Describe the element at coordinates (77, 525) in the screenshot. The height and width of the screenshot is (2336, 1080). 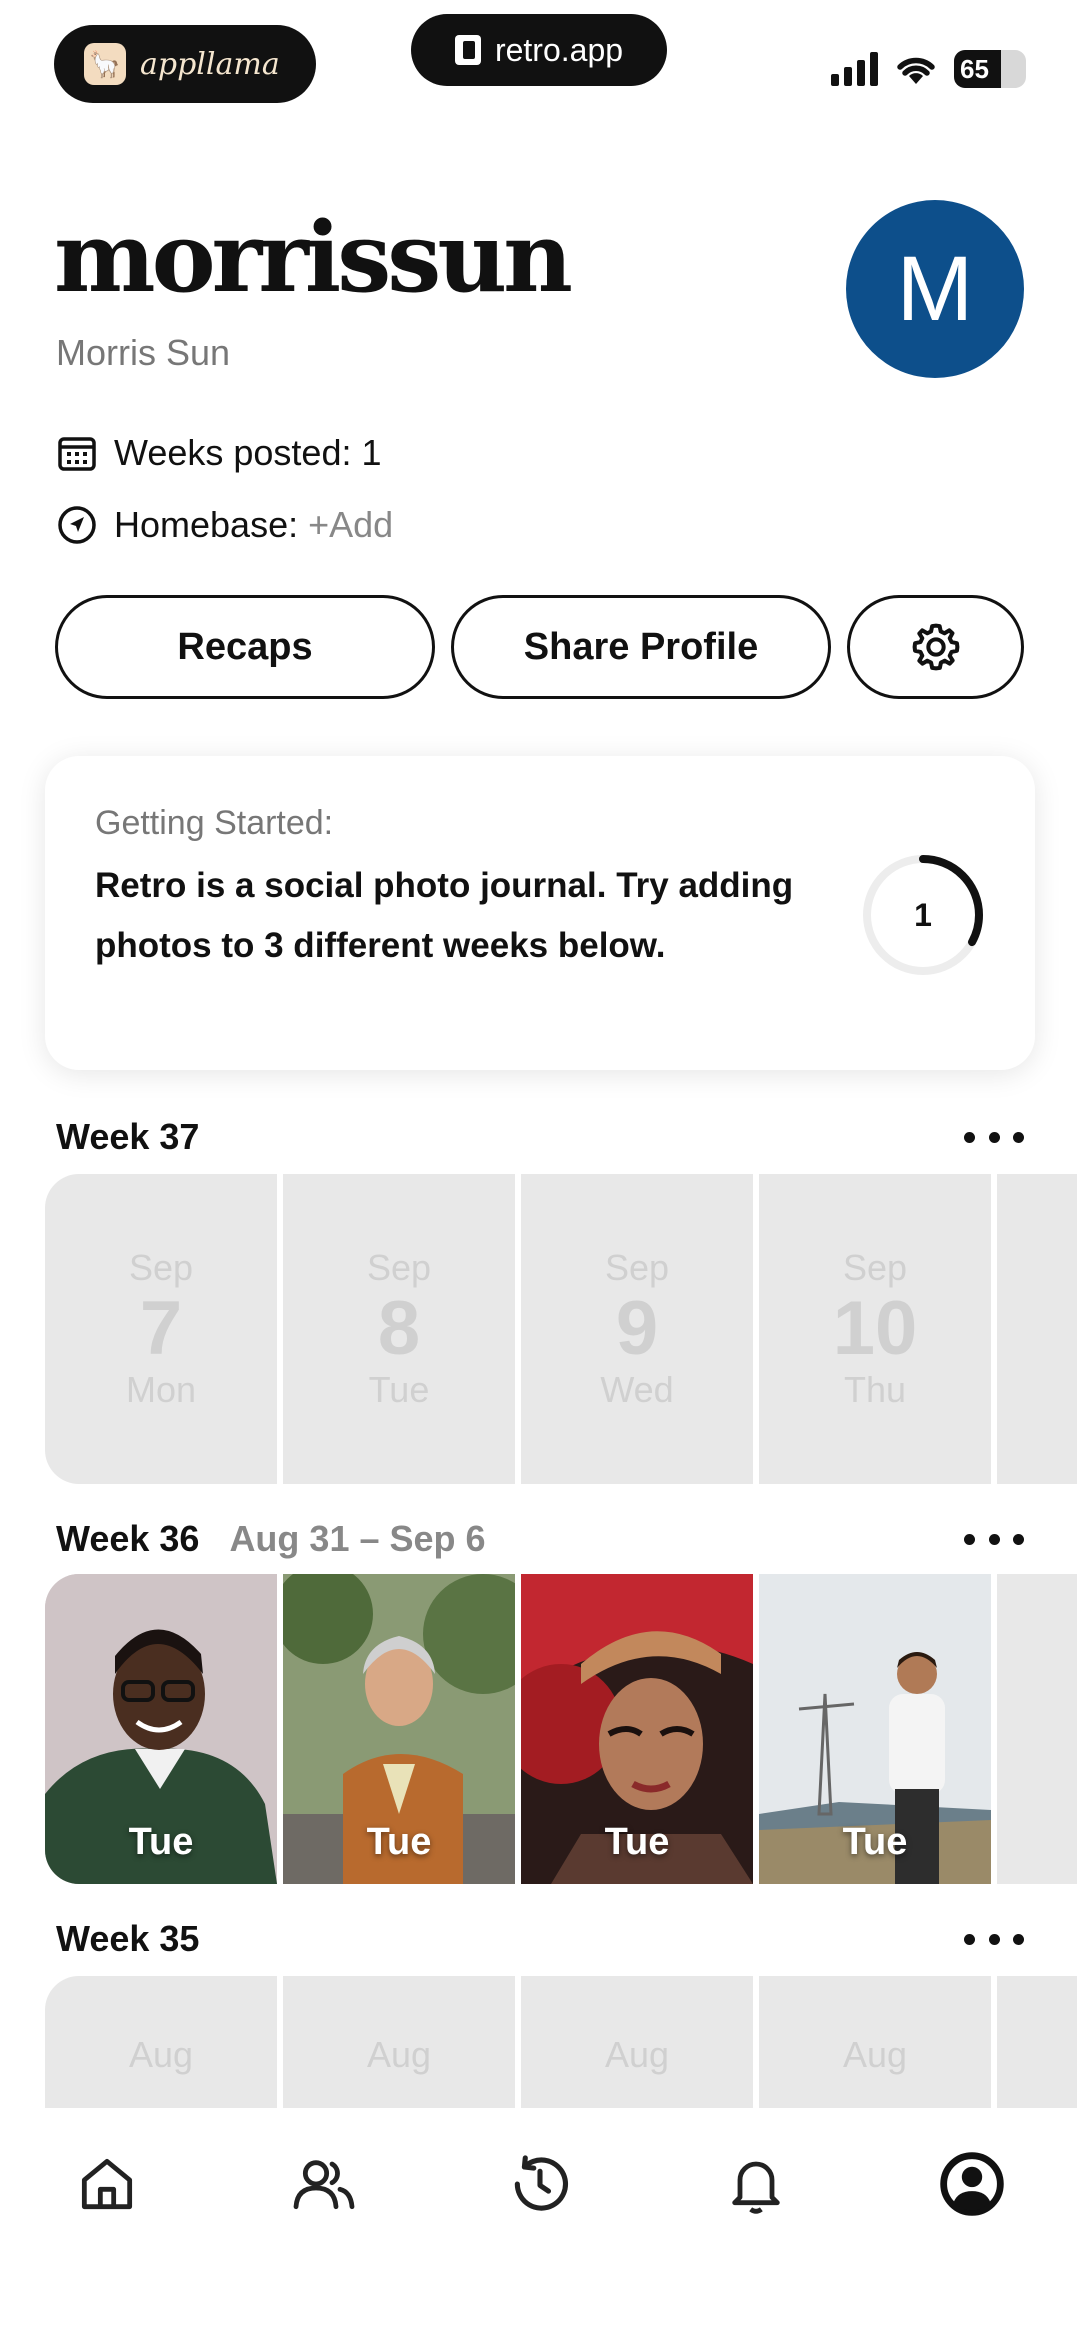
I see `location-arrow-icon` at that location.